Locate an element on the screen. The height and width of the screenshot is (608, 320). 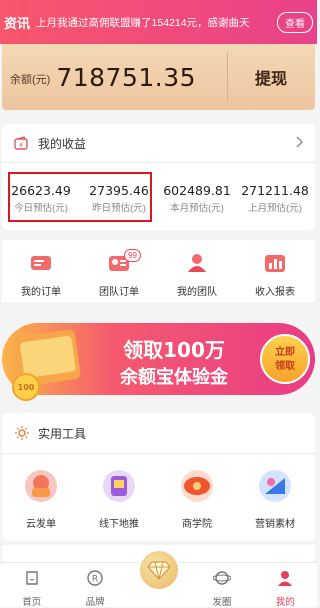
tab-moments: 发圈 is located at coordinates (221, 585).